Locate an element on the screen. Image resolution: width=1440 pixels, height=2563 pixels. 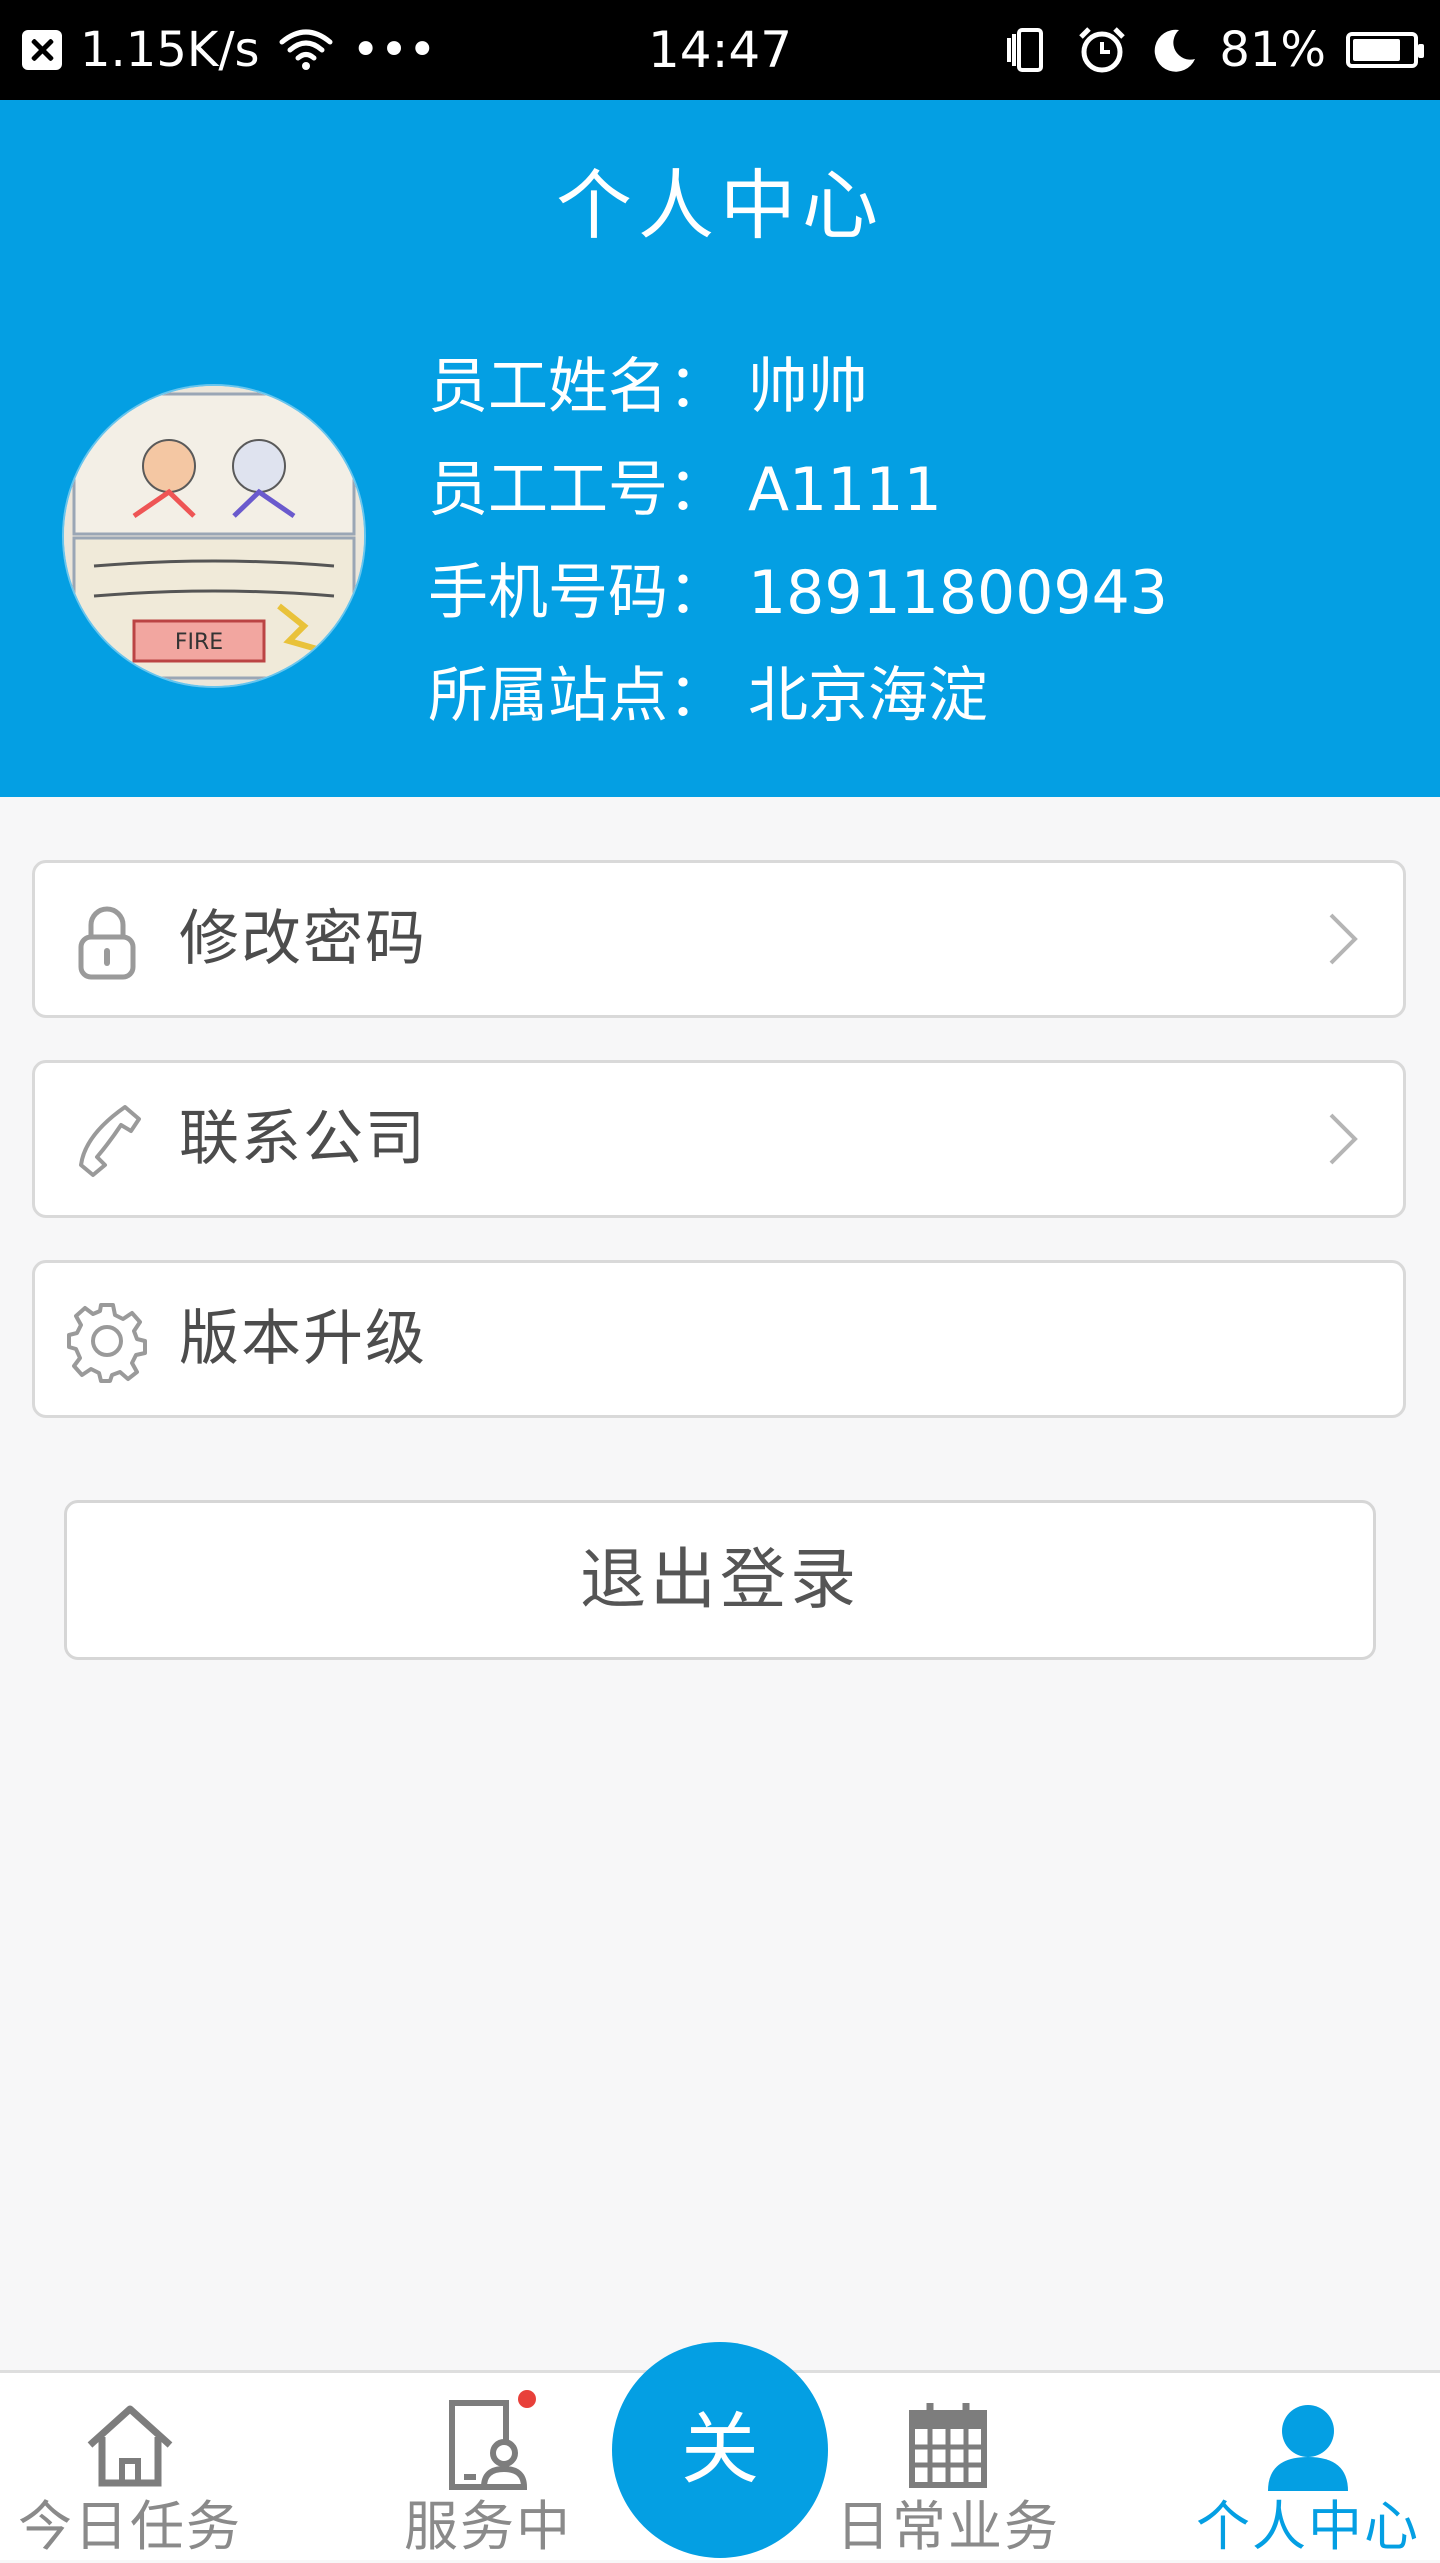
home-icon is located at coordinates (130, 2446).